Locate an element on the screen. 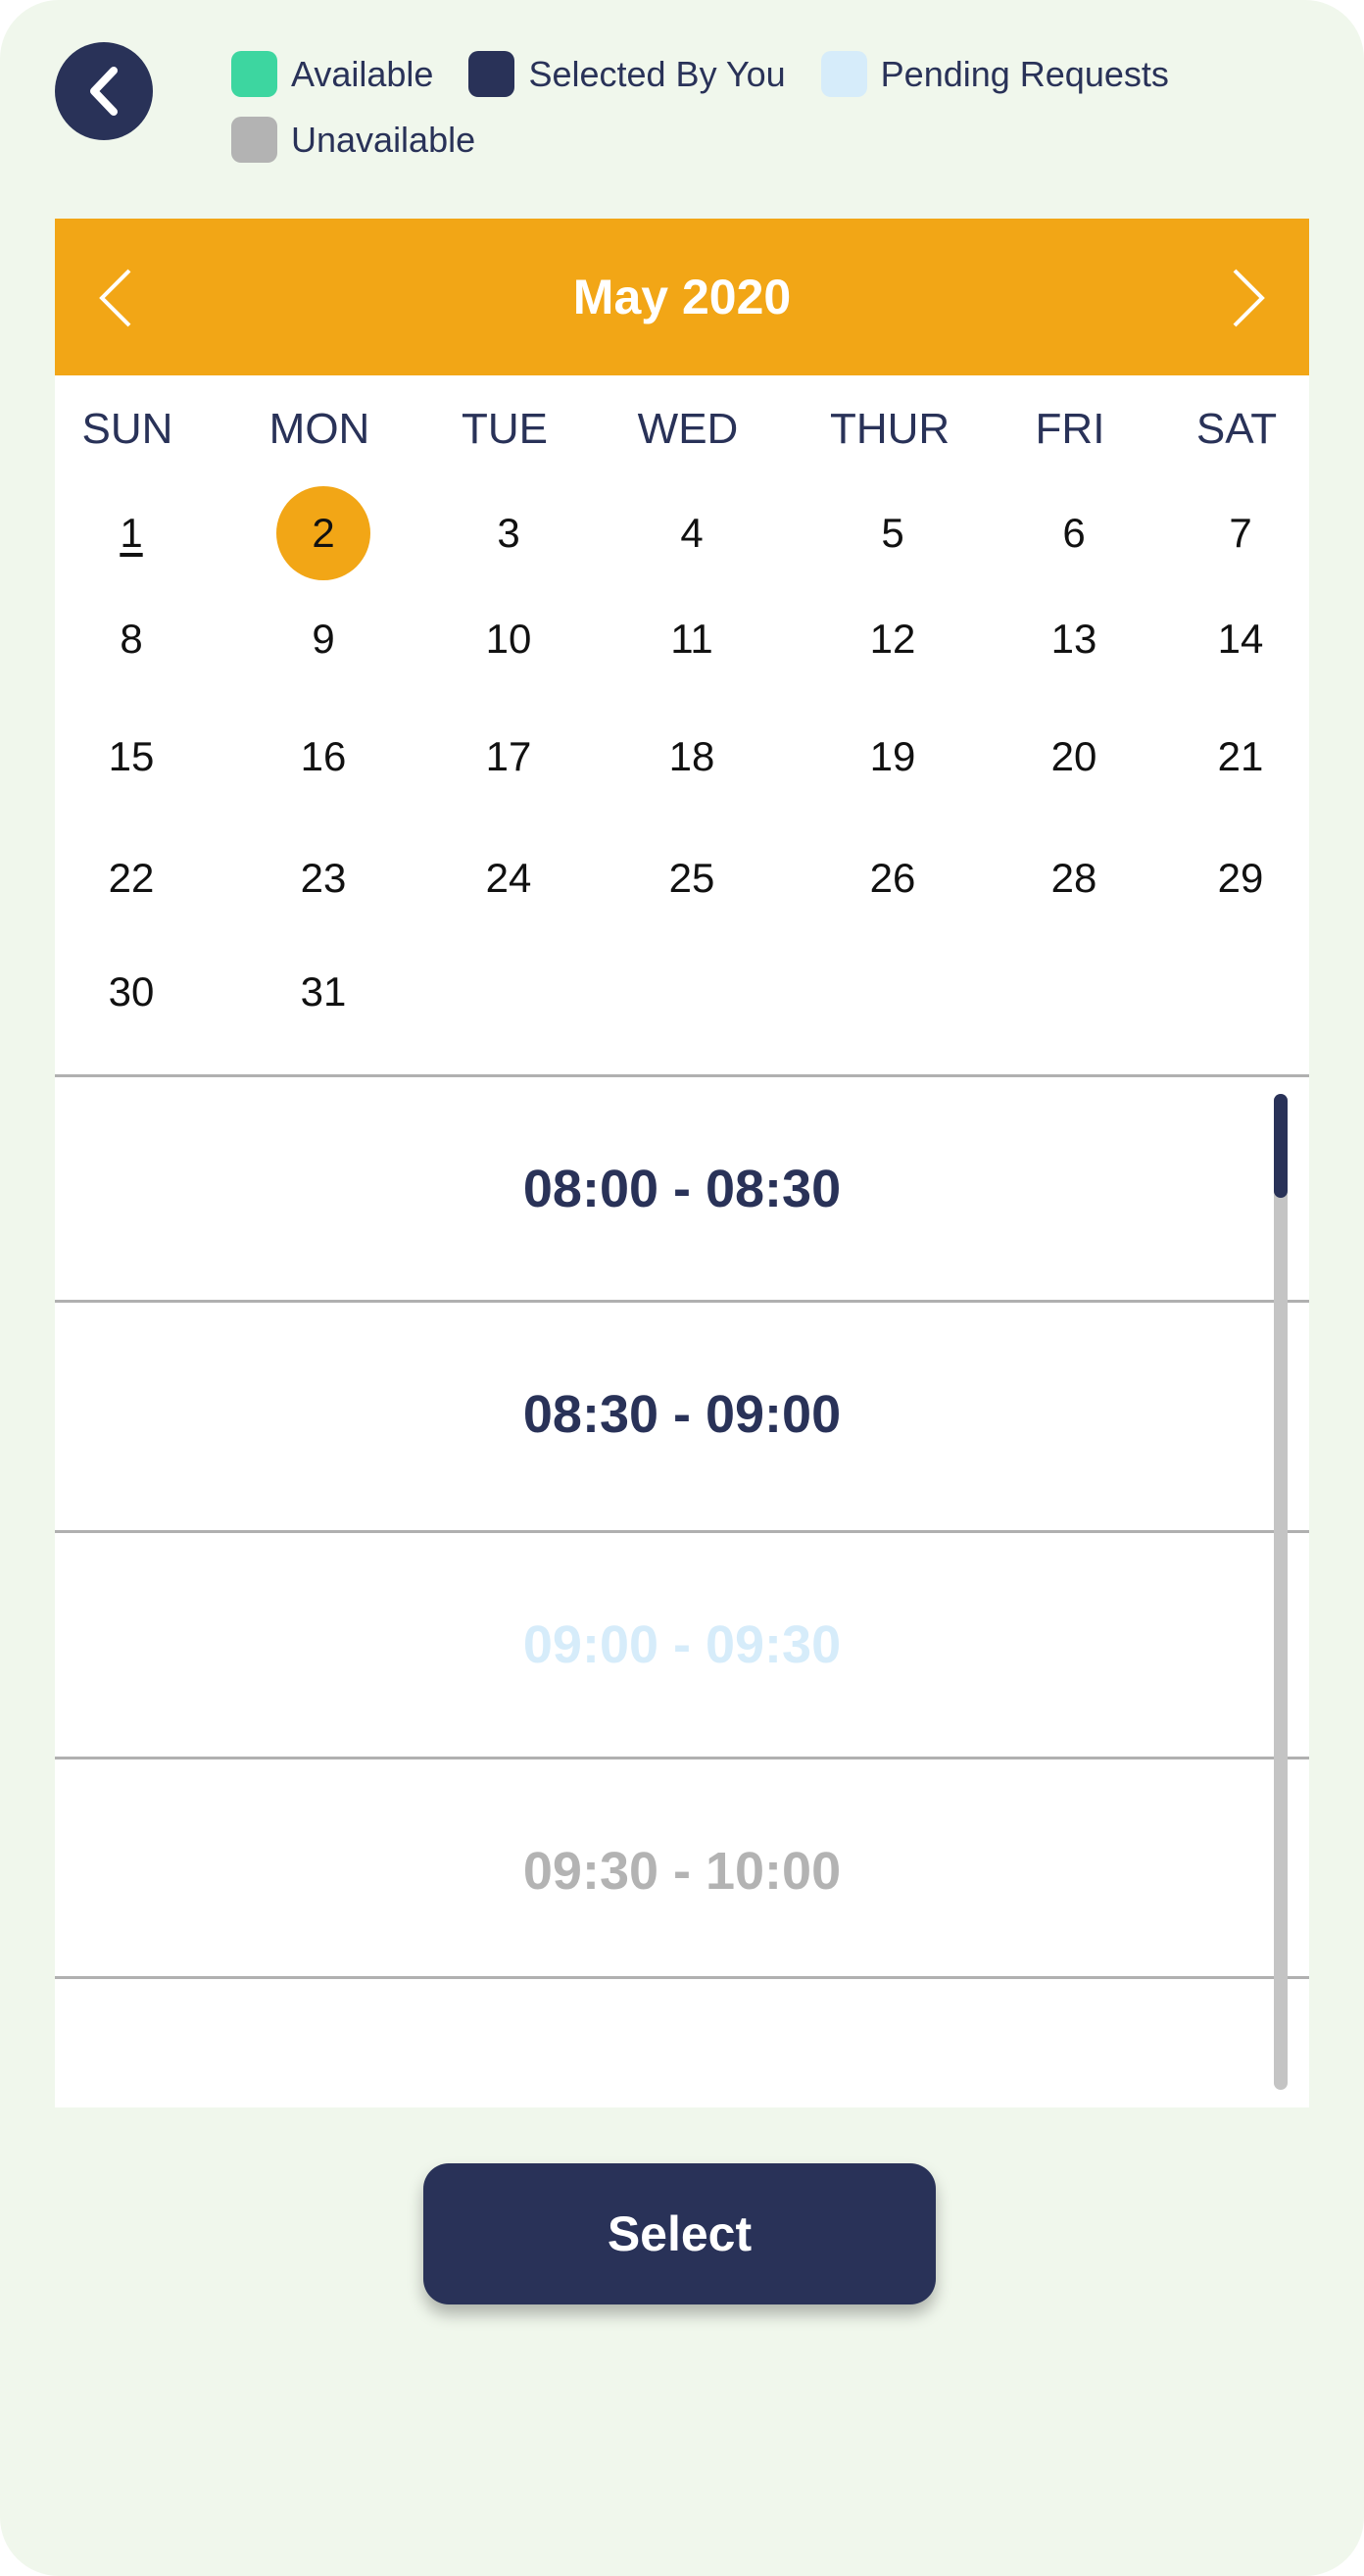 The image size is (1364, 2576). calendar-day: 5 is located at coordinates (893, 533).